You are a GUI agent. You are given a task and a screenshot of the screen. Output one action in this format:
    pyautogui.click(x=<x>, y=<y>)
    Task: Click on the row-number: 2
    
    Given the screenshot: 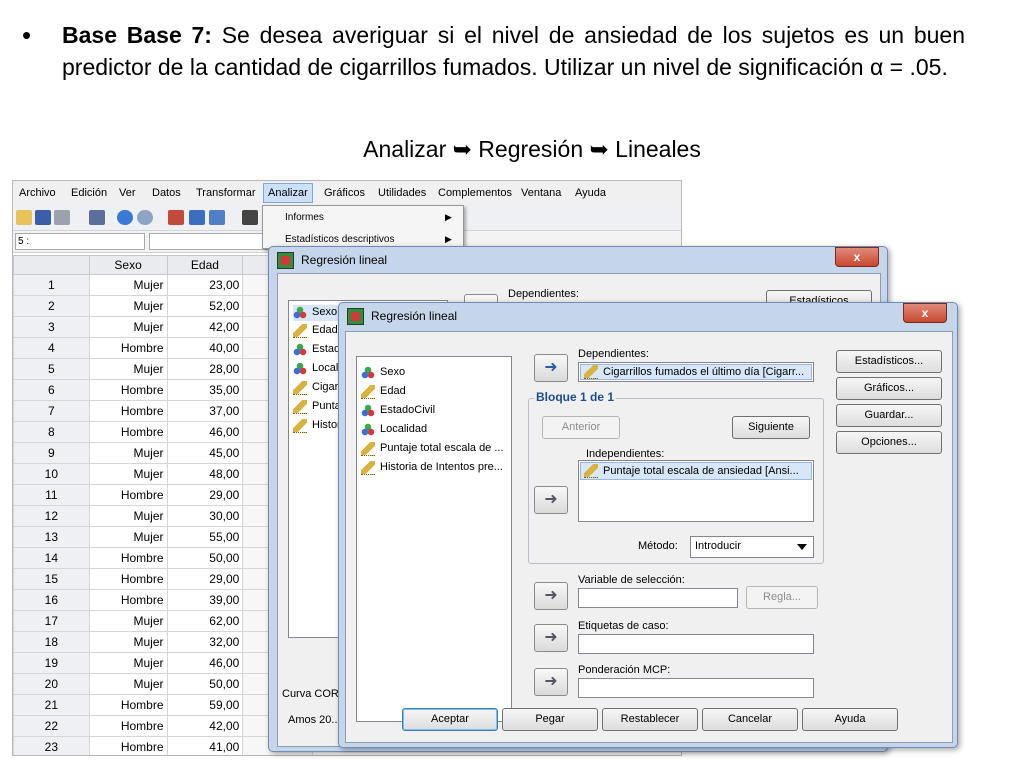 What is the action you would take?
    pyautogui.click(x=51, y=306)
    